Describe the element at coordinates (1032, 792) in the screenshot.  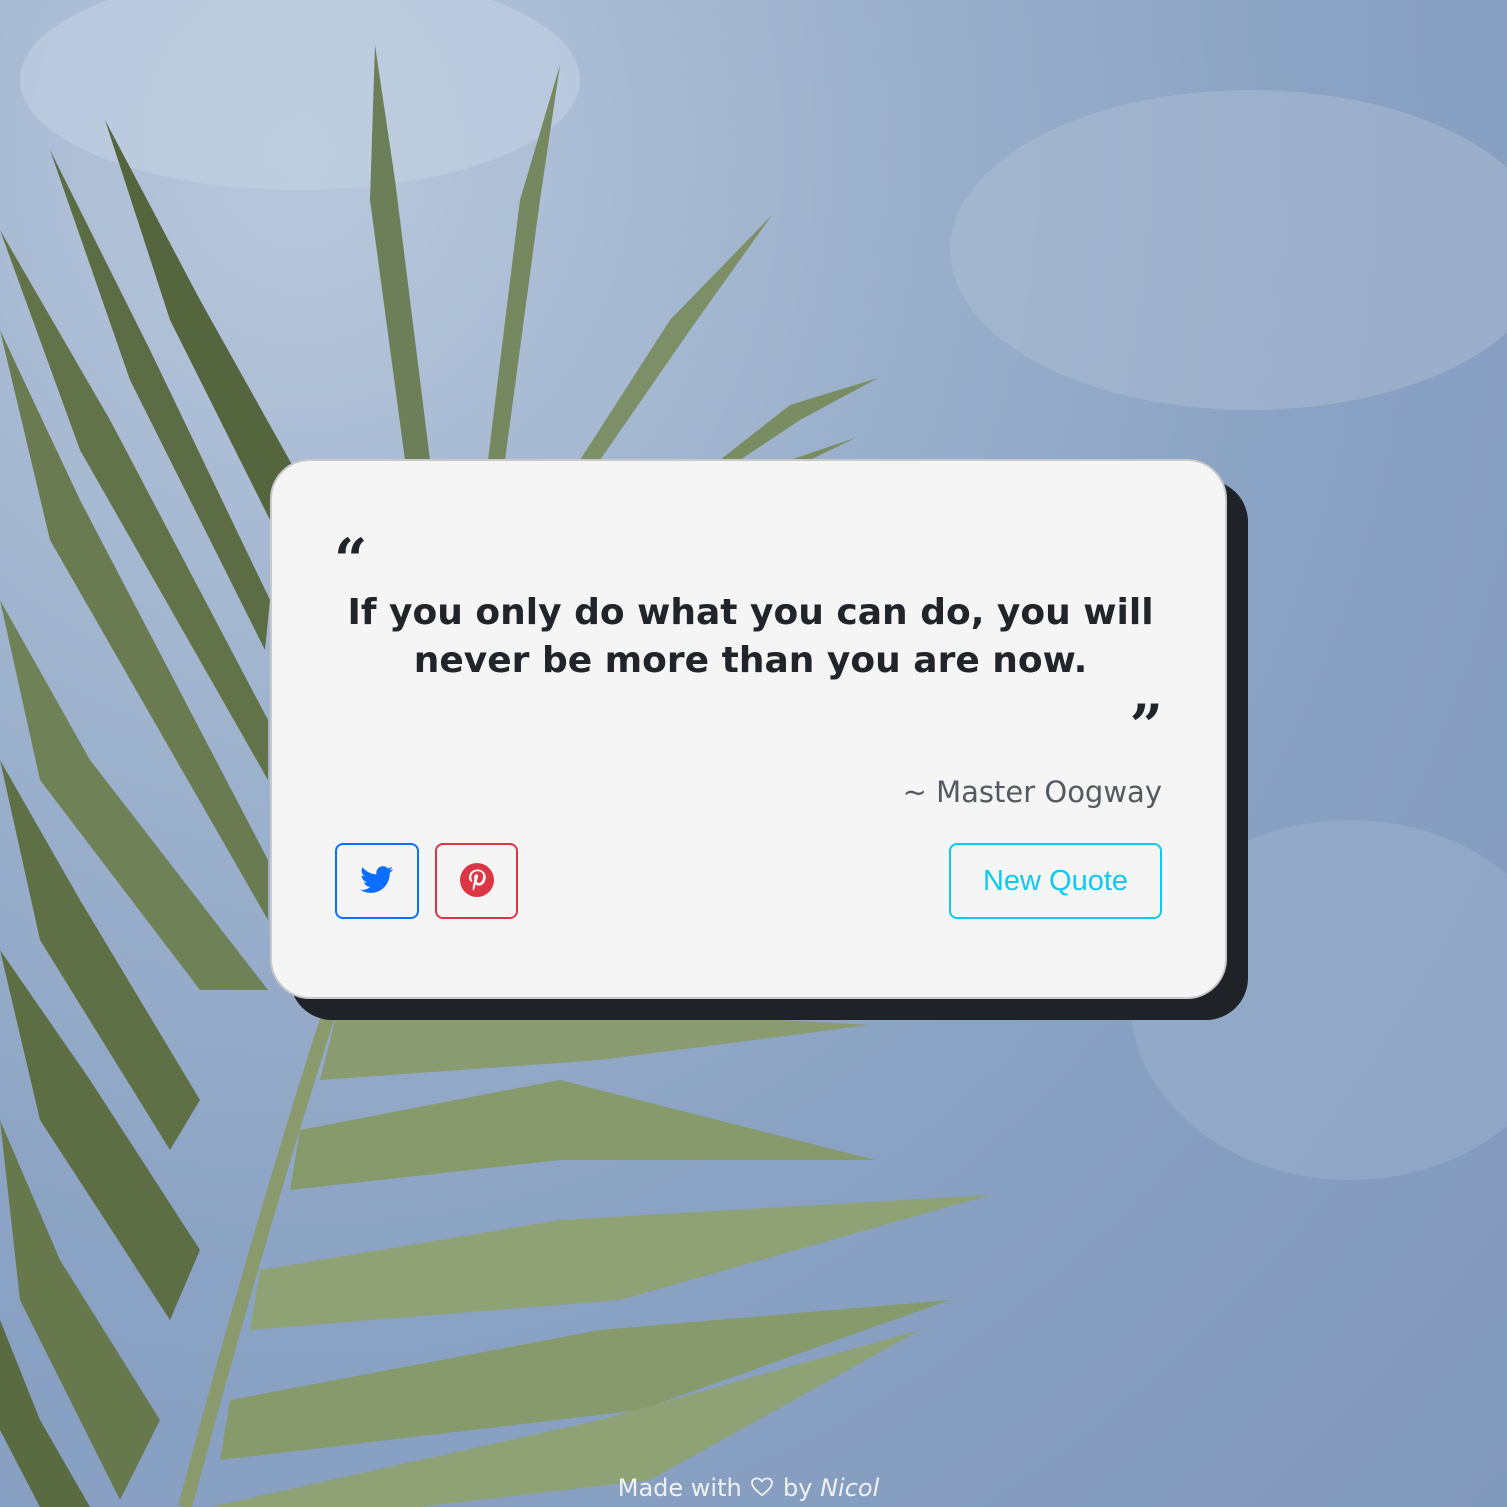
I see `quote-author: ~ Master Oogway` at that location.